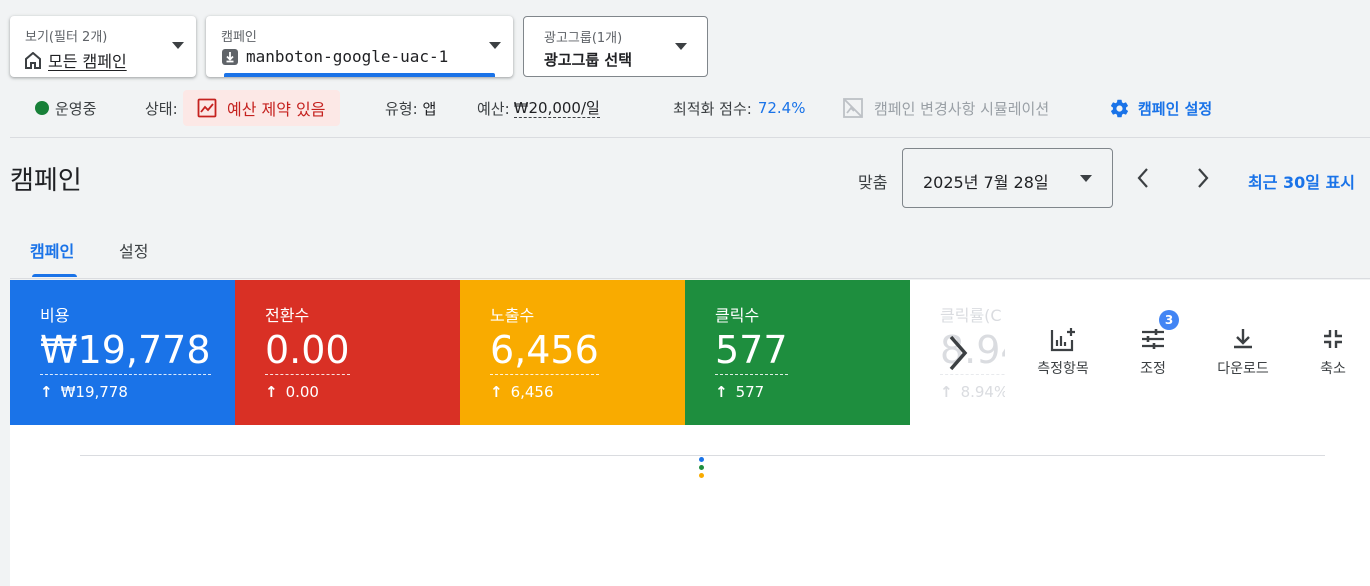 This screenshot has height=586, width=1370. Describe the element at coordinates (797, 352) in the screenshot. I see `metric-card-clicks: 클릭수 577 ↑ 577` at that location.